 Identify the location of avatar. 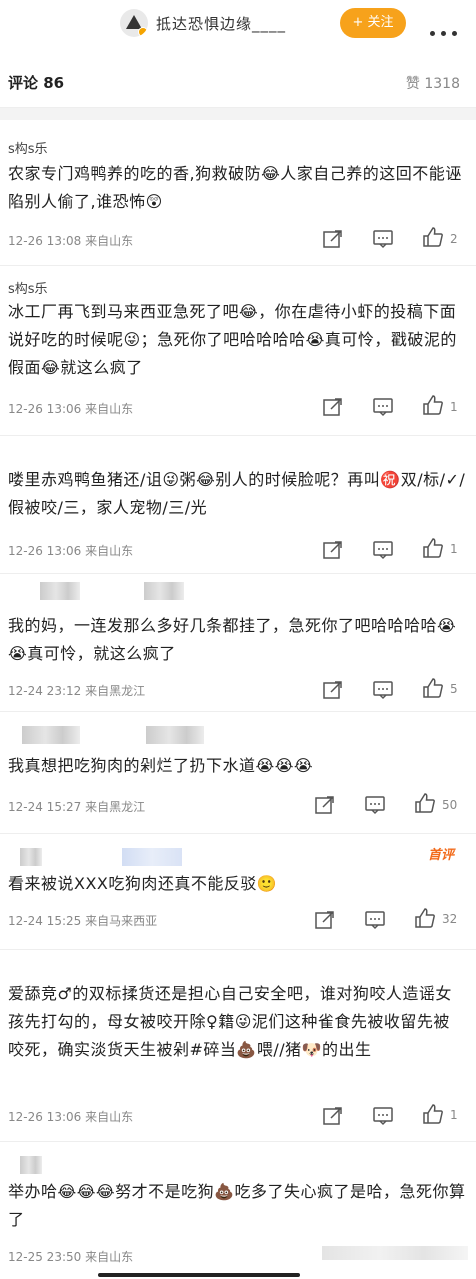
(134, 23).